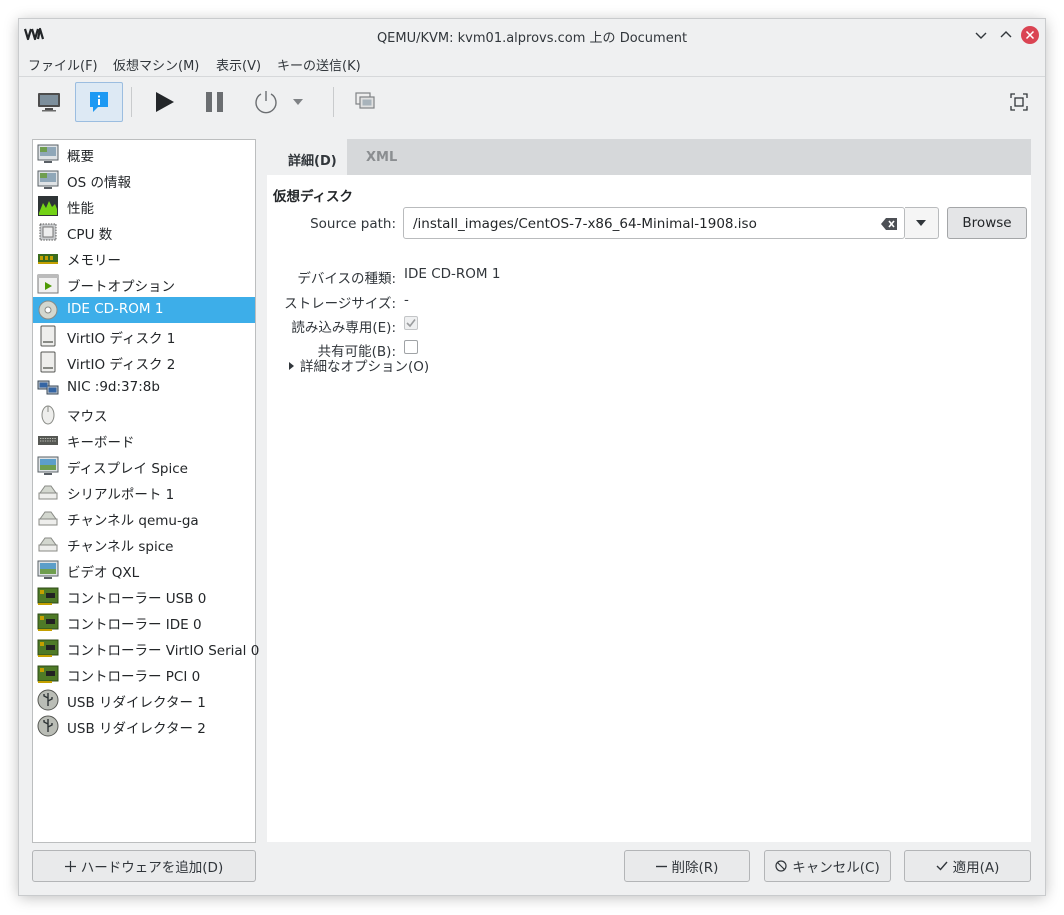 This screenshot has width=1064, height=915. What do you see at coordinates (121, 495) in the screenshot?
I see `hardware-item-label: シリアルポート 1` at bounding box center [121, 495].